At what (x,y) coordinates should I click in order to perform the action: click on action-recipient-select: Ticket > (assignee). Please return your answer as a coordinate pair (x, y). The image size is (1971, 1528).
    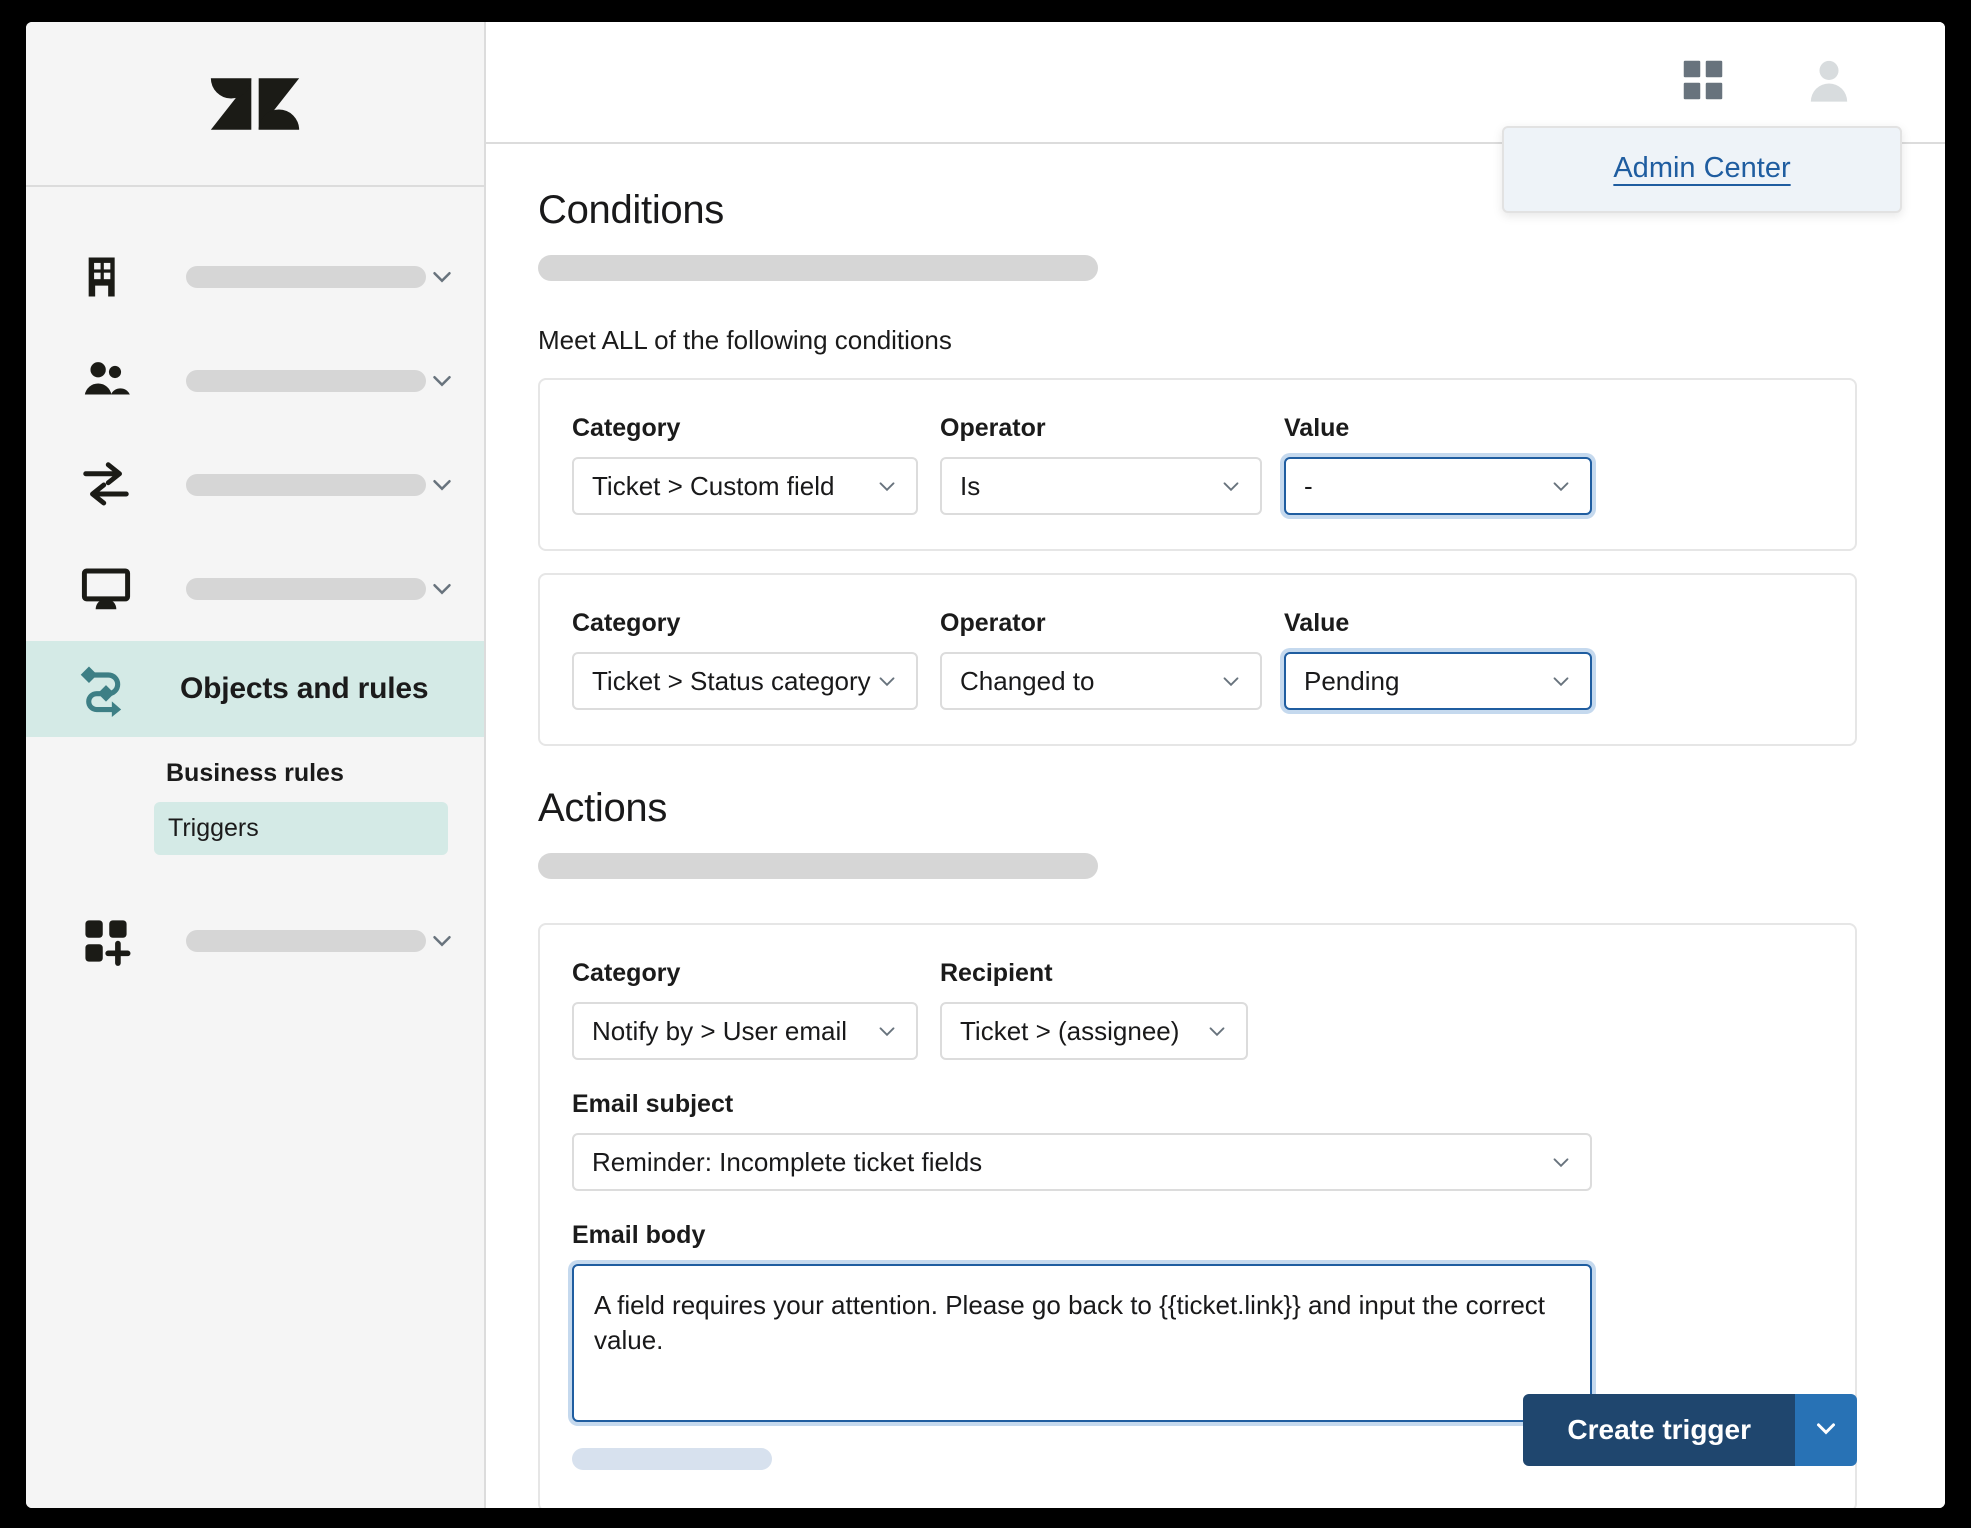
    Looking at the image, I should click on (1094, 1031).